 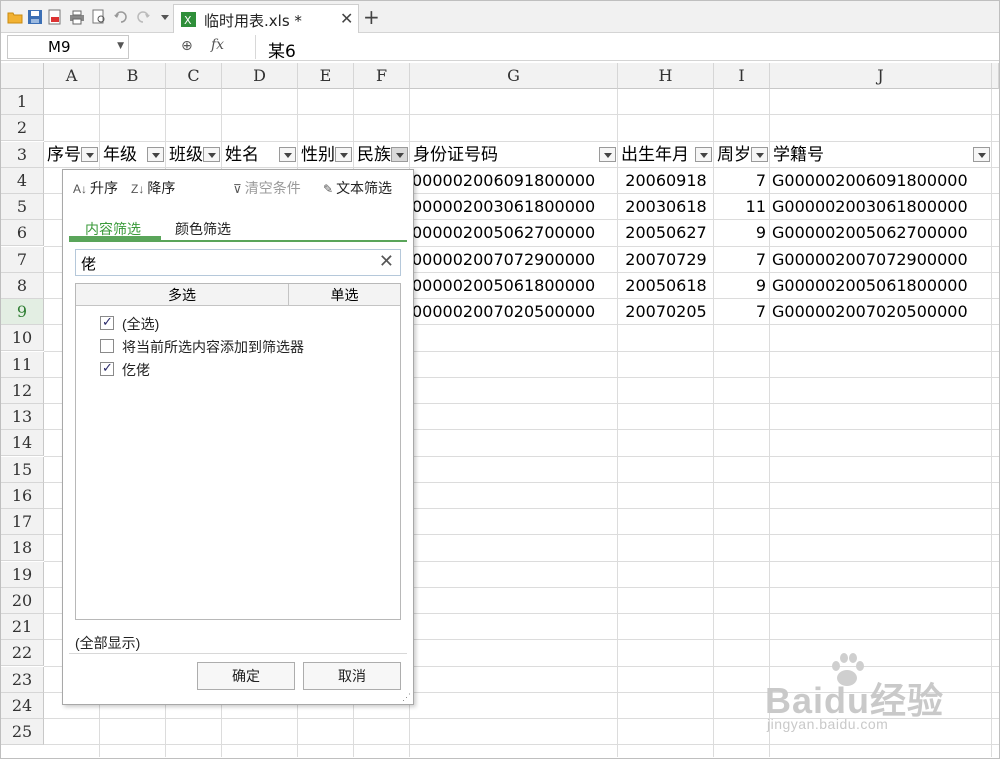 What do you see at coordinates (77, 17) in the screenshot?
I see `print-icon` at bounding box center [77, 17].